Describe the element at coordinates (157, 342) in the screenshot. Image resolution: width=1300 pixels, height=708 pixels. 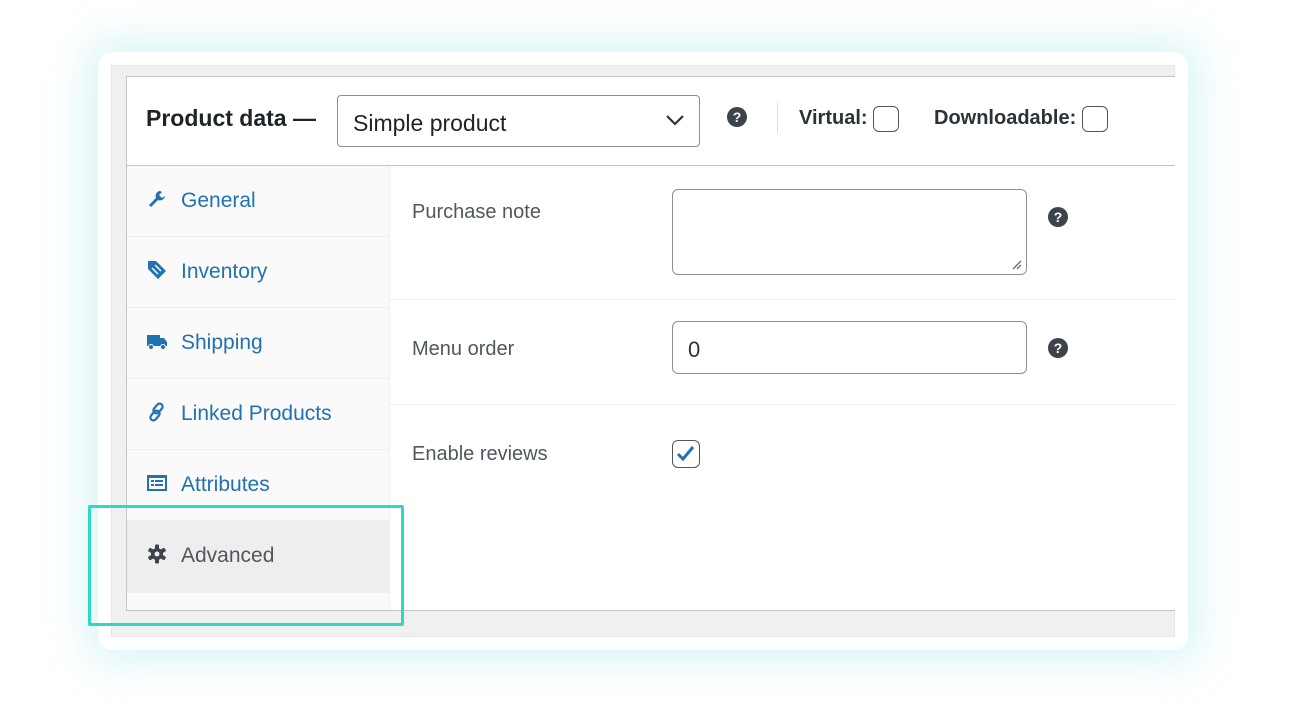
I see `truck-icon` at that location.